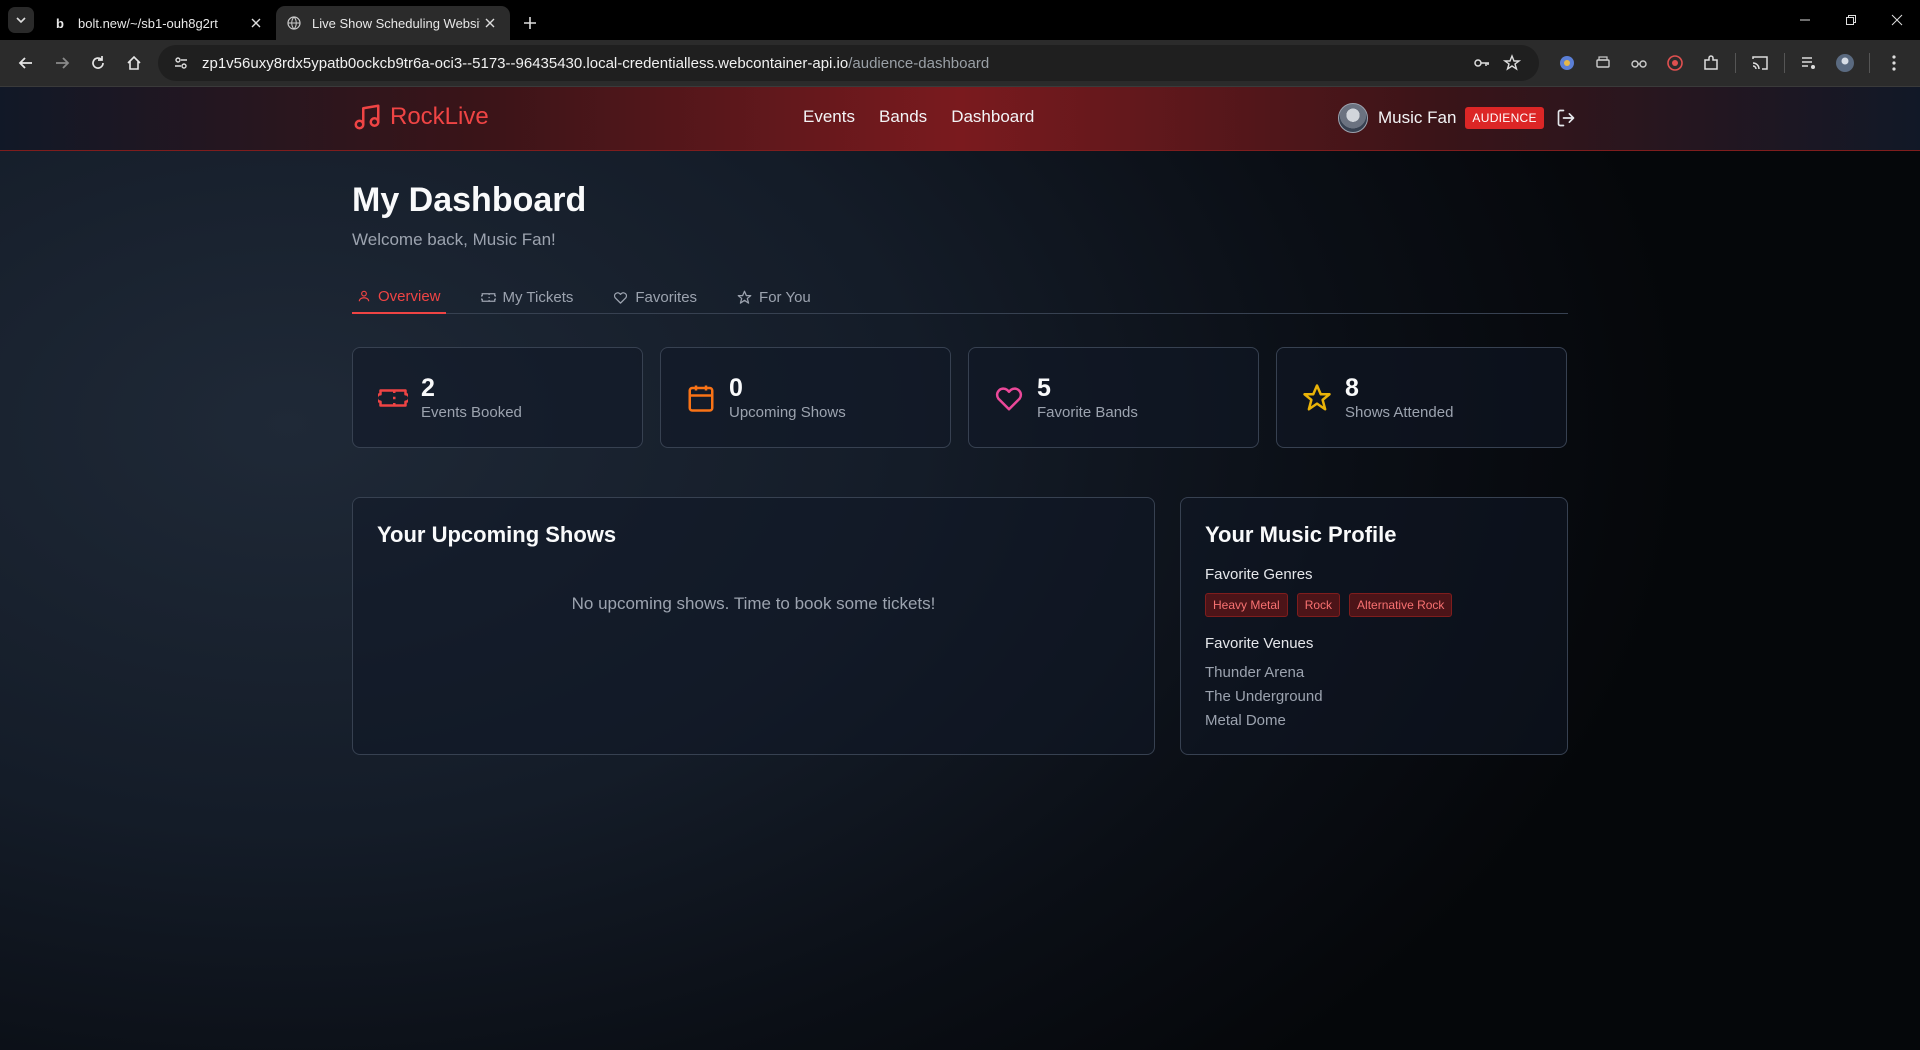 The width and height of the screenshot is (1920, 1050). Describe the element at coordinates (903, 117) in the screenshot. I see `nav-bands: Bands` at that location.